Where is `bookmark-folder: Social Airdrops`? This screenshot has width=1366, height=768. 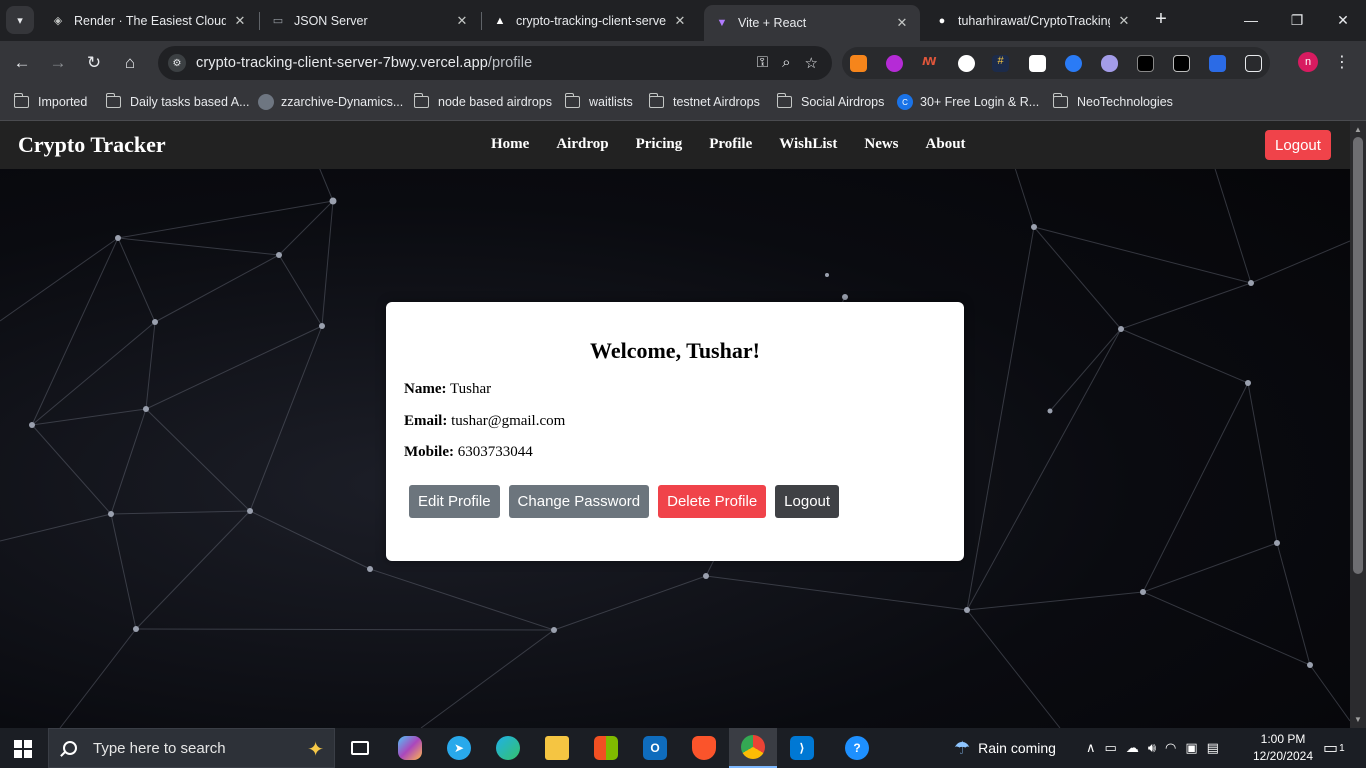
bookmark-folder: Social Airdrops is located at coordinates (830, 102).